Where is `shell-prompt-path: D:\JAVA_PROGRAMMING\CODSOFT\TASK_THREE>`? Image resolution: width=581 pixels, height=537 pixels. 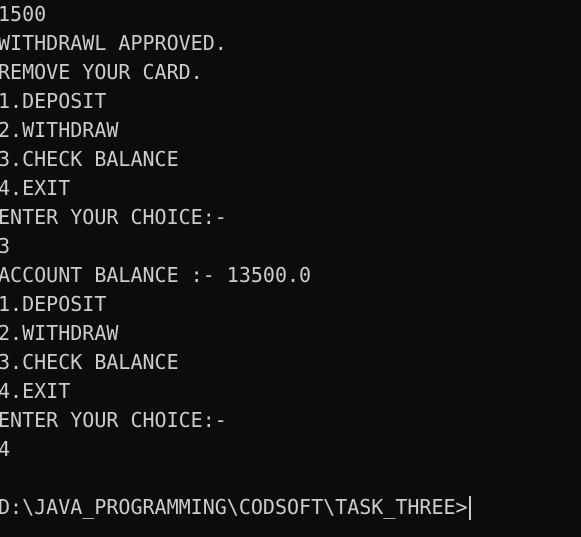 shell-prompt-path: D:\JAVA_PROGRAMMING\CODSOFT\TASK_THREE> is located at coordinates (234, 507).